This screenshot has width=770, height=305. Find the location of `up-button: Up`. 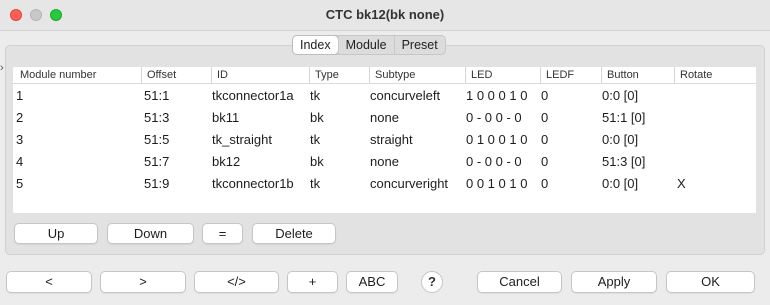

up-button: Up is located at coordinates (56, 233).